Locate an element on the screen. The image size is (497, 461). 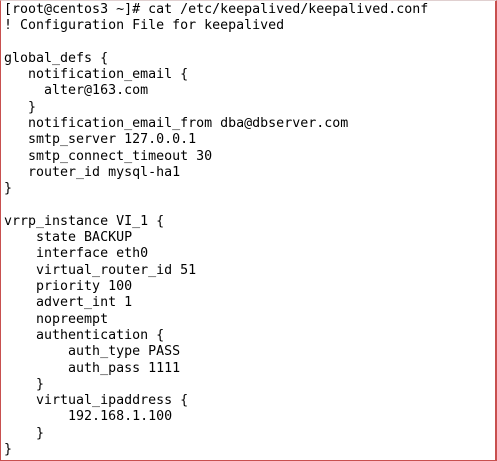
terminal-line: auth_pass 1111 is located at coordinates (92, 368).